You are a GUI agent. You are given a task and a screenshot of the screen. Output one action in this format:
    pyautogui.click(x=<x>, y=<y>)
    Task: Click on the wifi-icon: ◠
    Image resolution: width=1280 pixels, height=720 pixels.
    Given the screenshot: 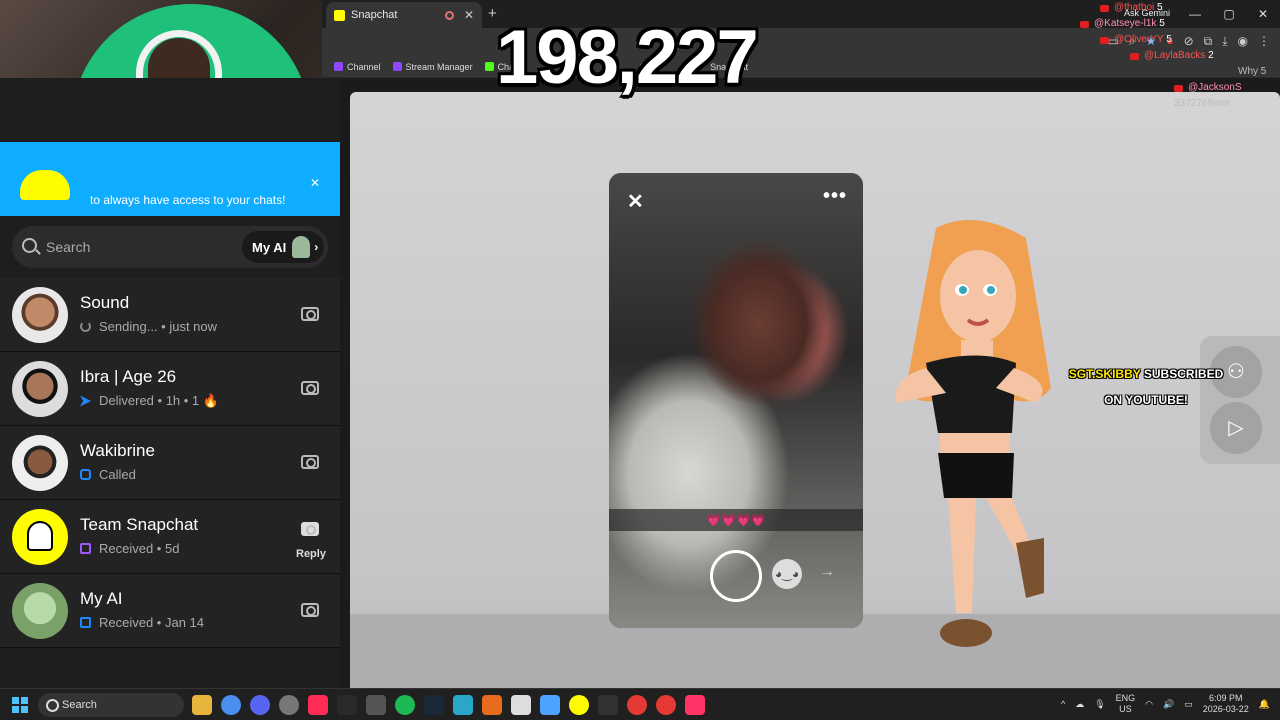 What is the action you would take?
    pyautogui.click(x=1149, y=704)
    